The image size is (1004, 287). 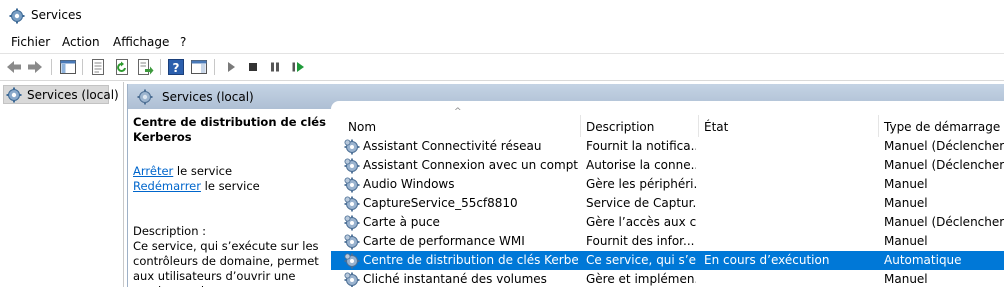 What do you see at coordinates (401, 222) in the screenshot?
I see `service-name: Carte à puce` at bounding box center [401, 222].